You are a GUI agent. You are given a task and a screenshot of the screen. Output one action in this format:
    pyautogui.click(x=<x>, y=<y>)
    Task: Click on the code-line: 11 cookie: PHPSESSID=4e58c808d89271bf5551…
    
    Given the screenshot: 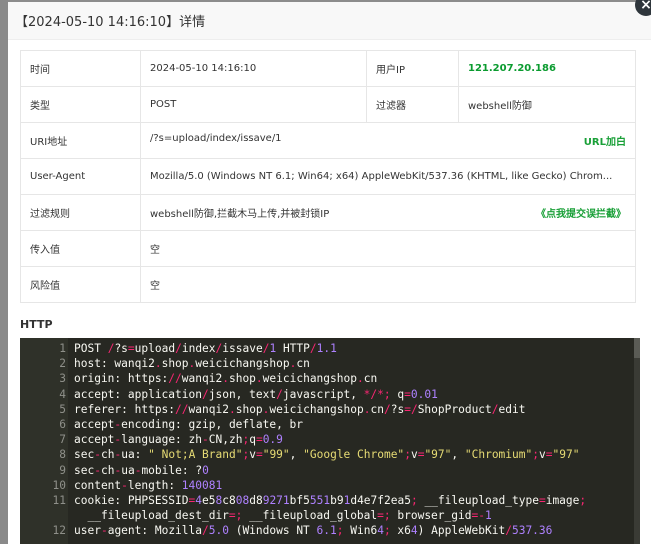 What is the action you would take?
    pyautogui.click(x=327, y=500)
    